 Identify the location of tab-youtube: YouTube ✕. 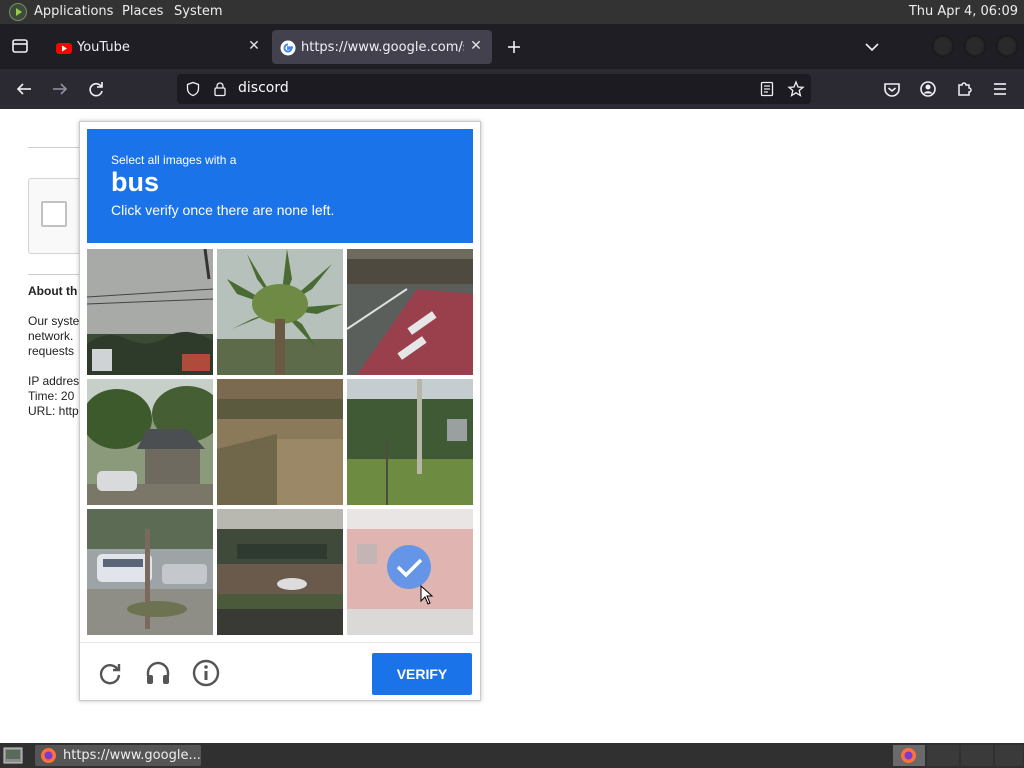
(159, 47).